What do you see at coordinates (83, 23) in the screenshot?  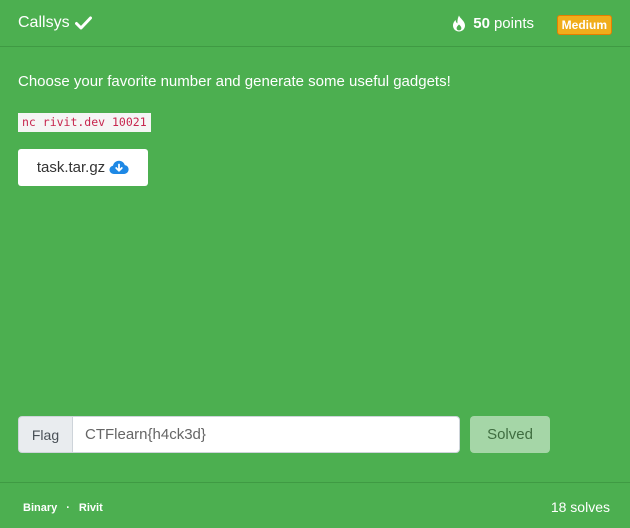 I see `check-icon` at bounding box center [83, 23].